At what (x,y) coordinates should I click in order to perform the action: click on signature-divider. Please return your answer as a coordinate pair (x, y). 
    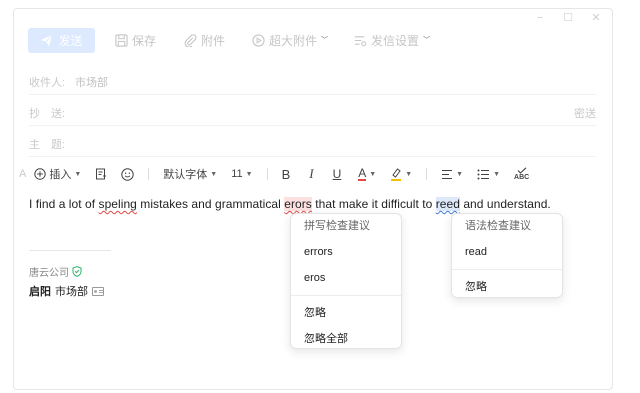
    Looking at the image, I should click on (70, 250).